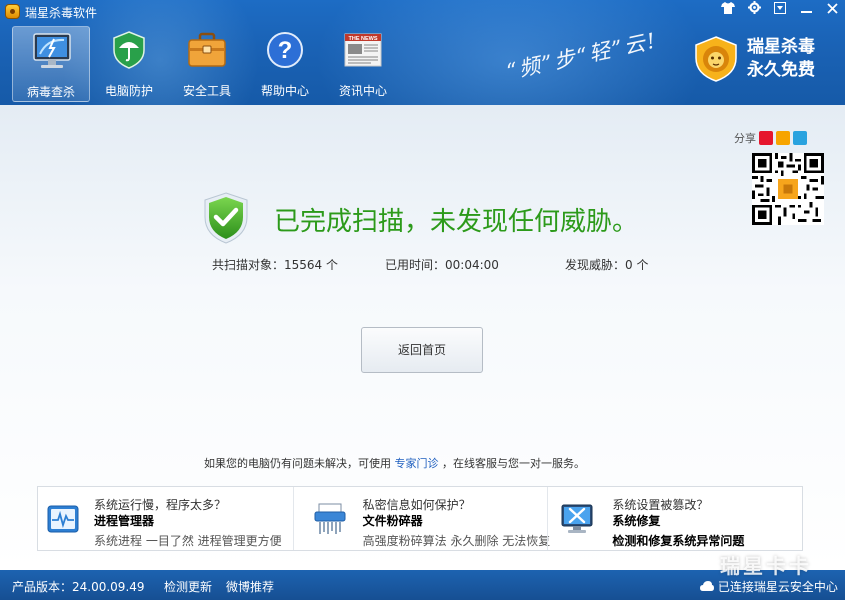  I want to click on tab-virus-scan-label: 病毒查杀, so click(50, 92).